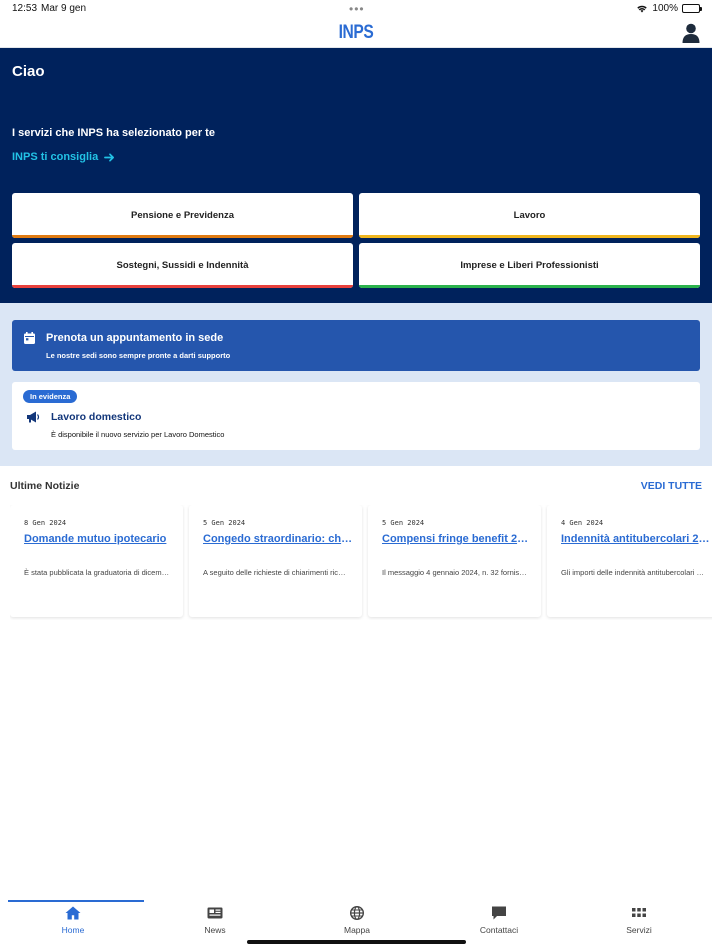 The height and width of the screenshot is (950, 712). I want to click on category-label: Lavoro, so click(529, 215).